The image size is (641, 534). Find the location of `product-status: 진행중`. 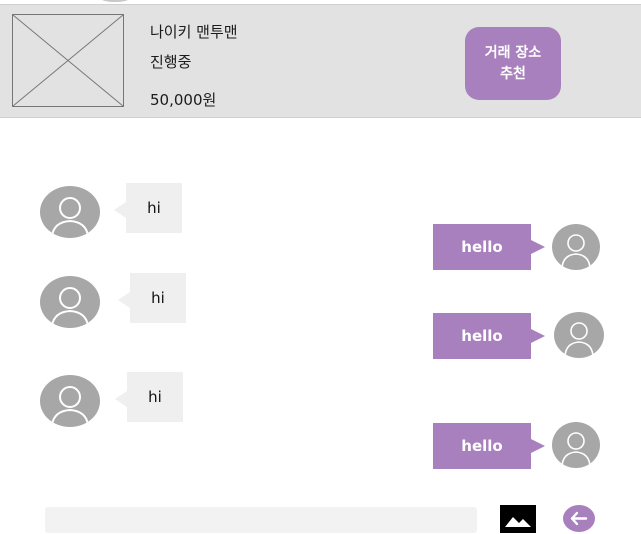

product-status: 진행중 is located at coordinates (171, 62).